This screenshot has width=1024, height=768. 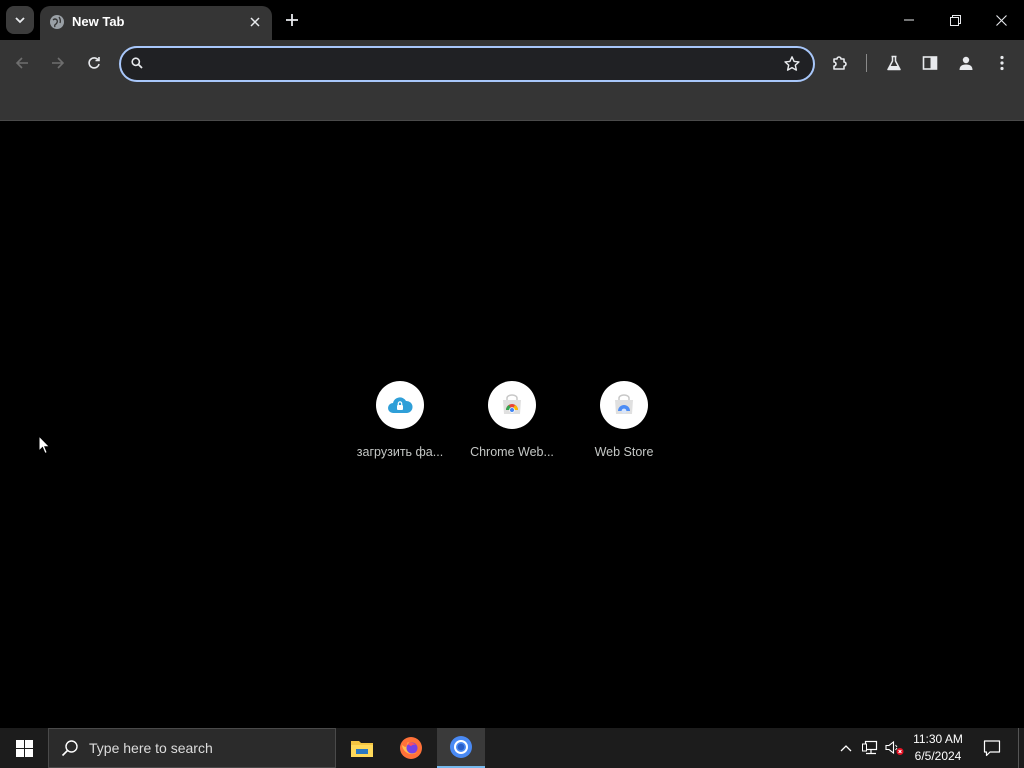 I want to click on chevron-up-icon, so click(x=846, y=748).